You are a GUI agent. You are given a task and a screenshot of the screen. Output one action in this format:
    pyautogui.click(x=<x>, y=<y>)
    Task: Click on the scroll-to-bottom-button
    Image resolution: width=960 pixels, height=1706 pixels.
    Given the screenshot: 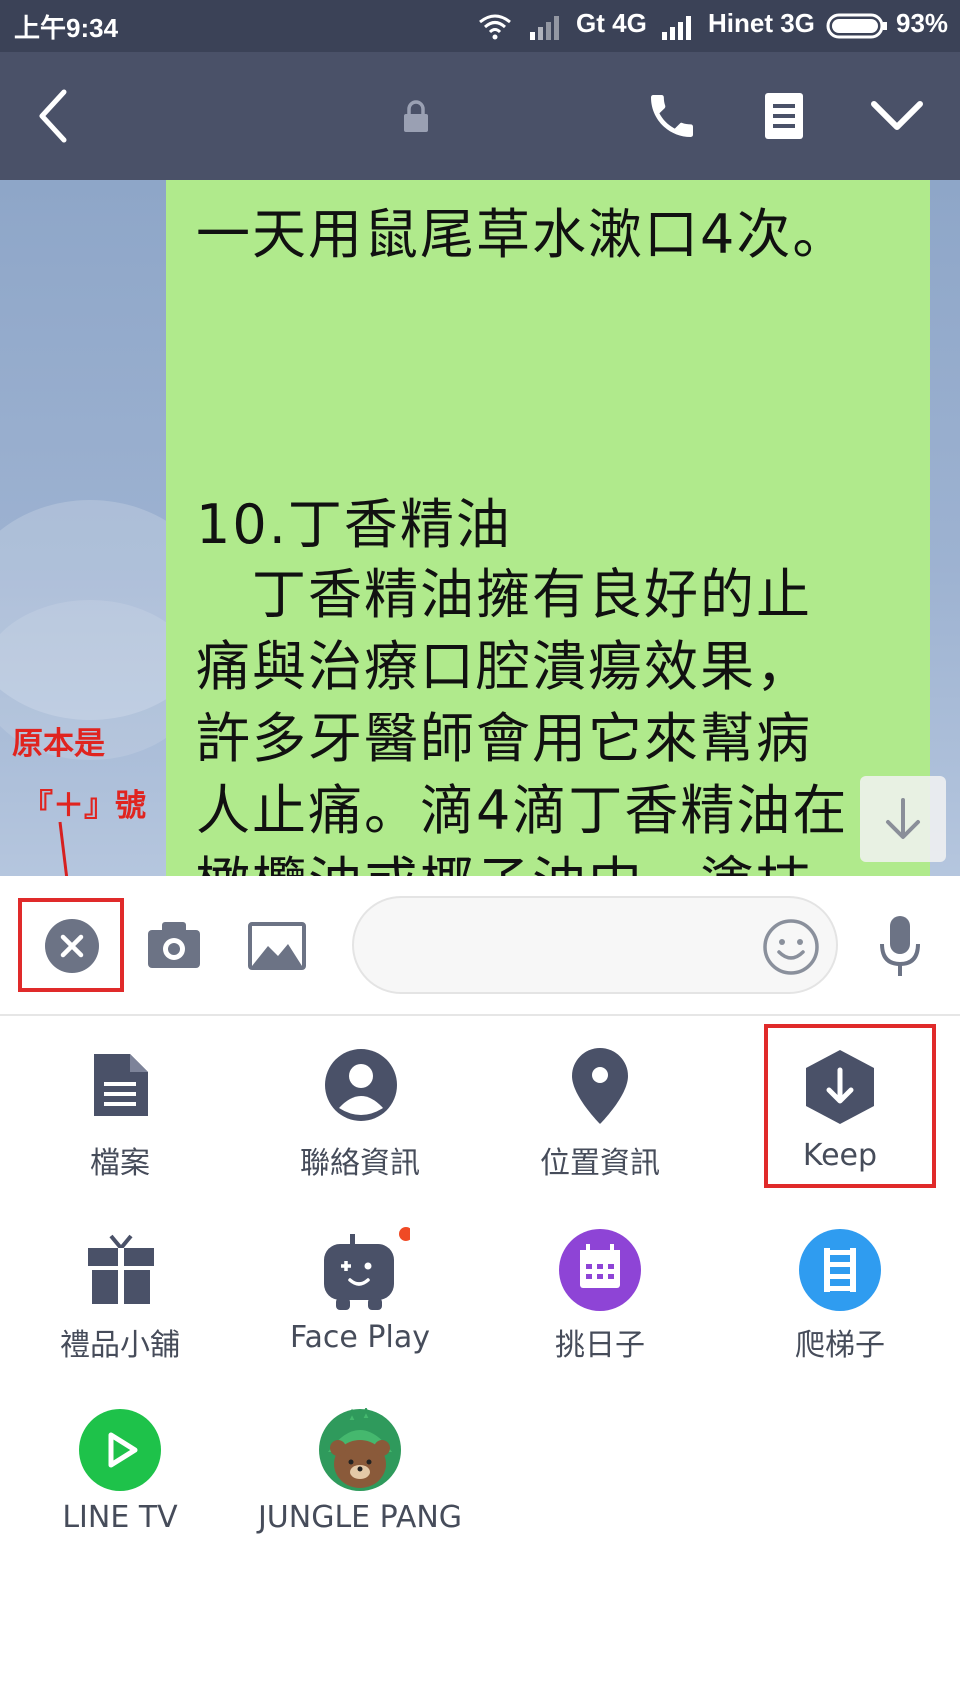 What is the action you would take?
    pyautogui.click(x=903, y=819)
    